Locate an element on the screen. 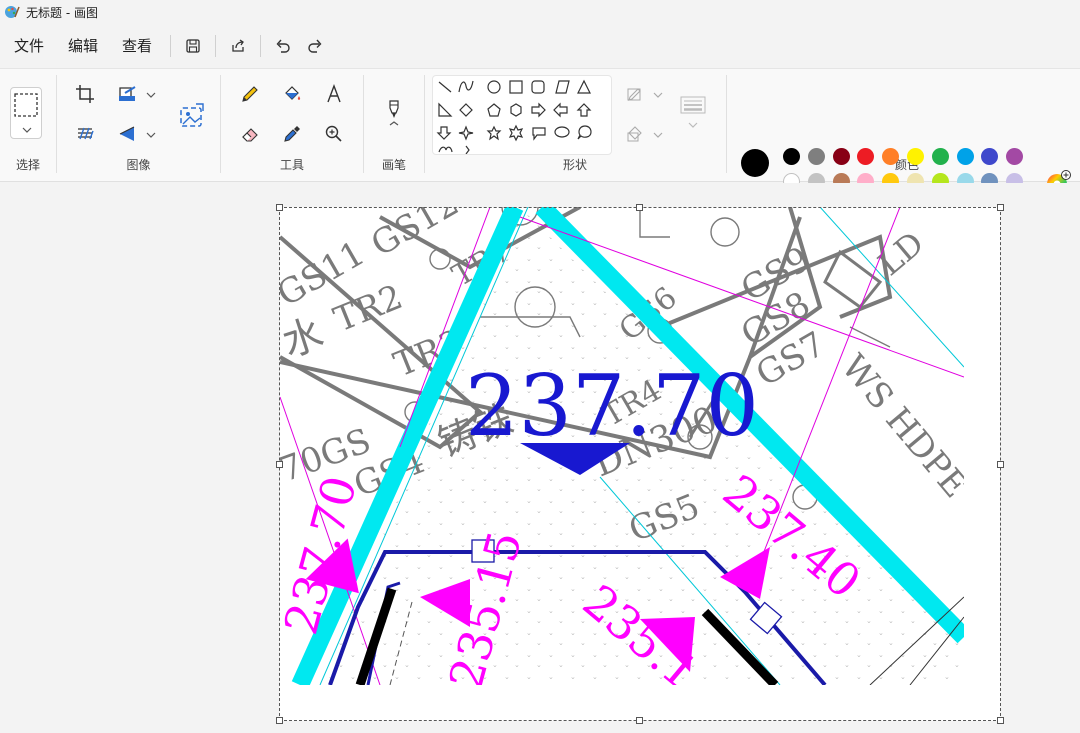  primary-color-button is located at coordinates (755, 163).